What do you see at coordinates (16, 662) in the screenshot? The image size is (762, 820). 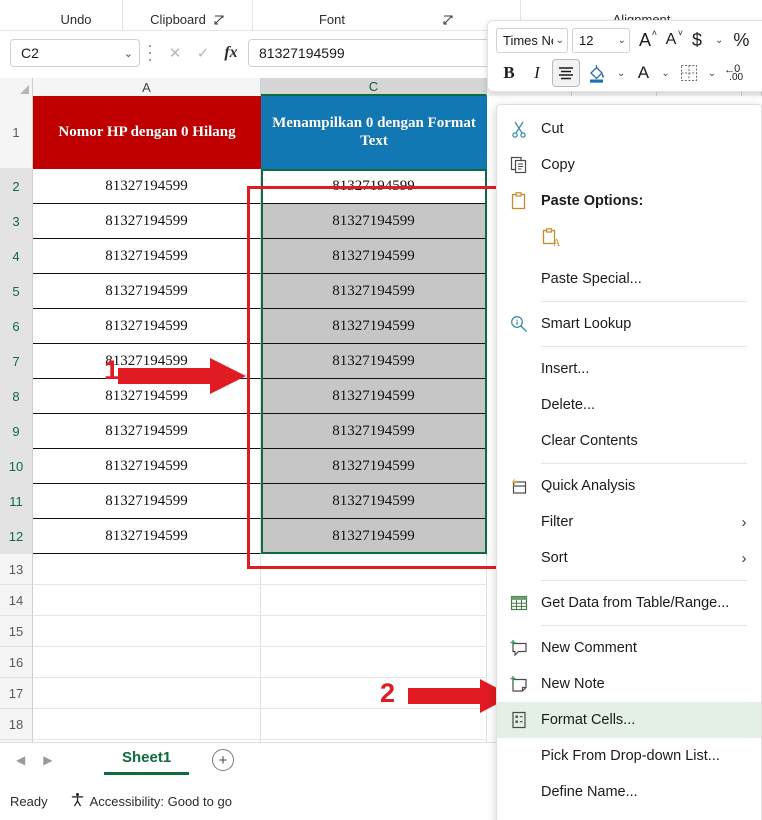 I see `row-header-16: 16` at bounding box center [16, 662].